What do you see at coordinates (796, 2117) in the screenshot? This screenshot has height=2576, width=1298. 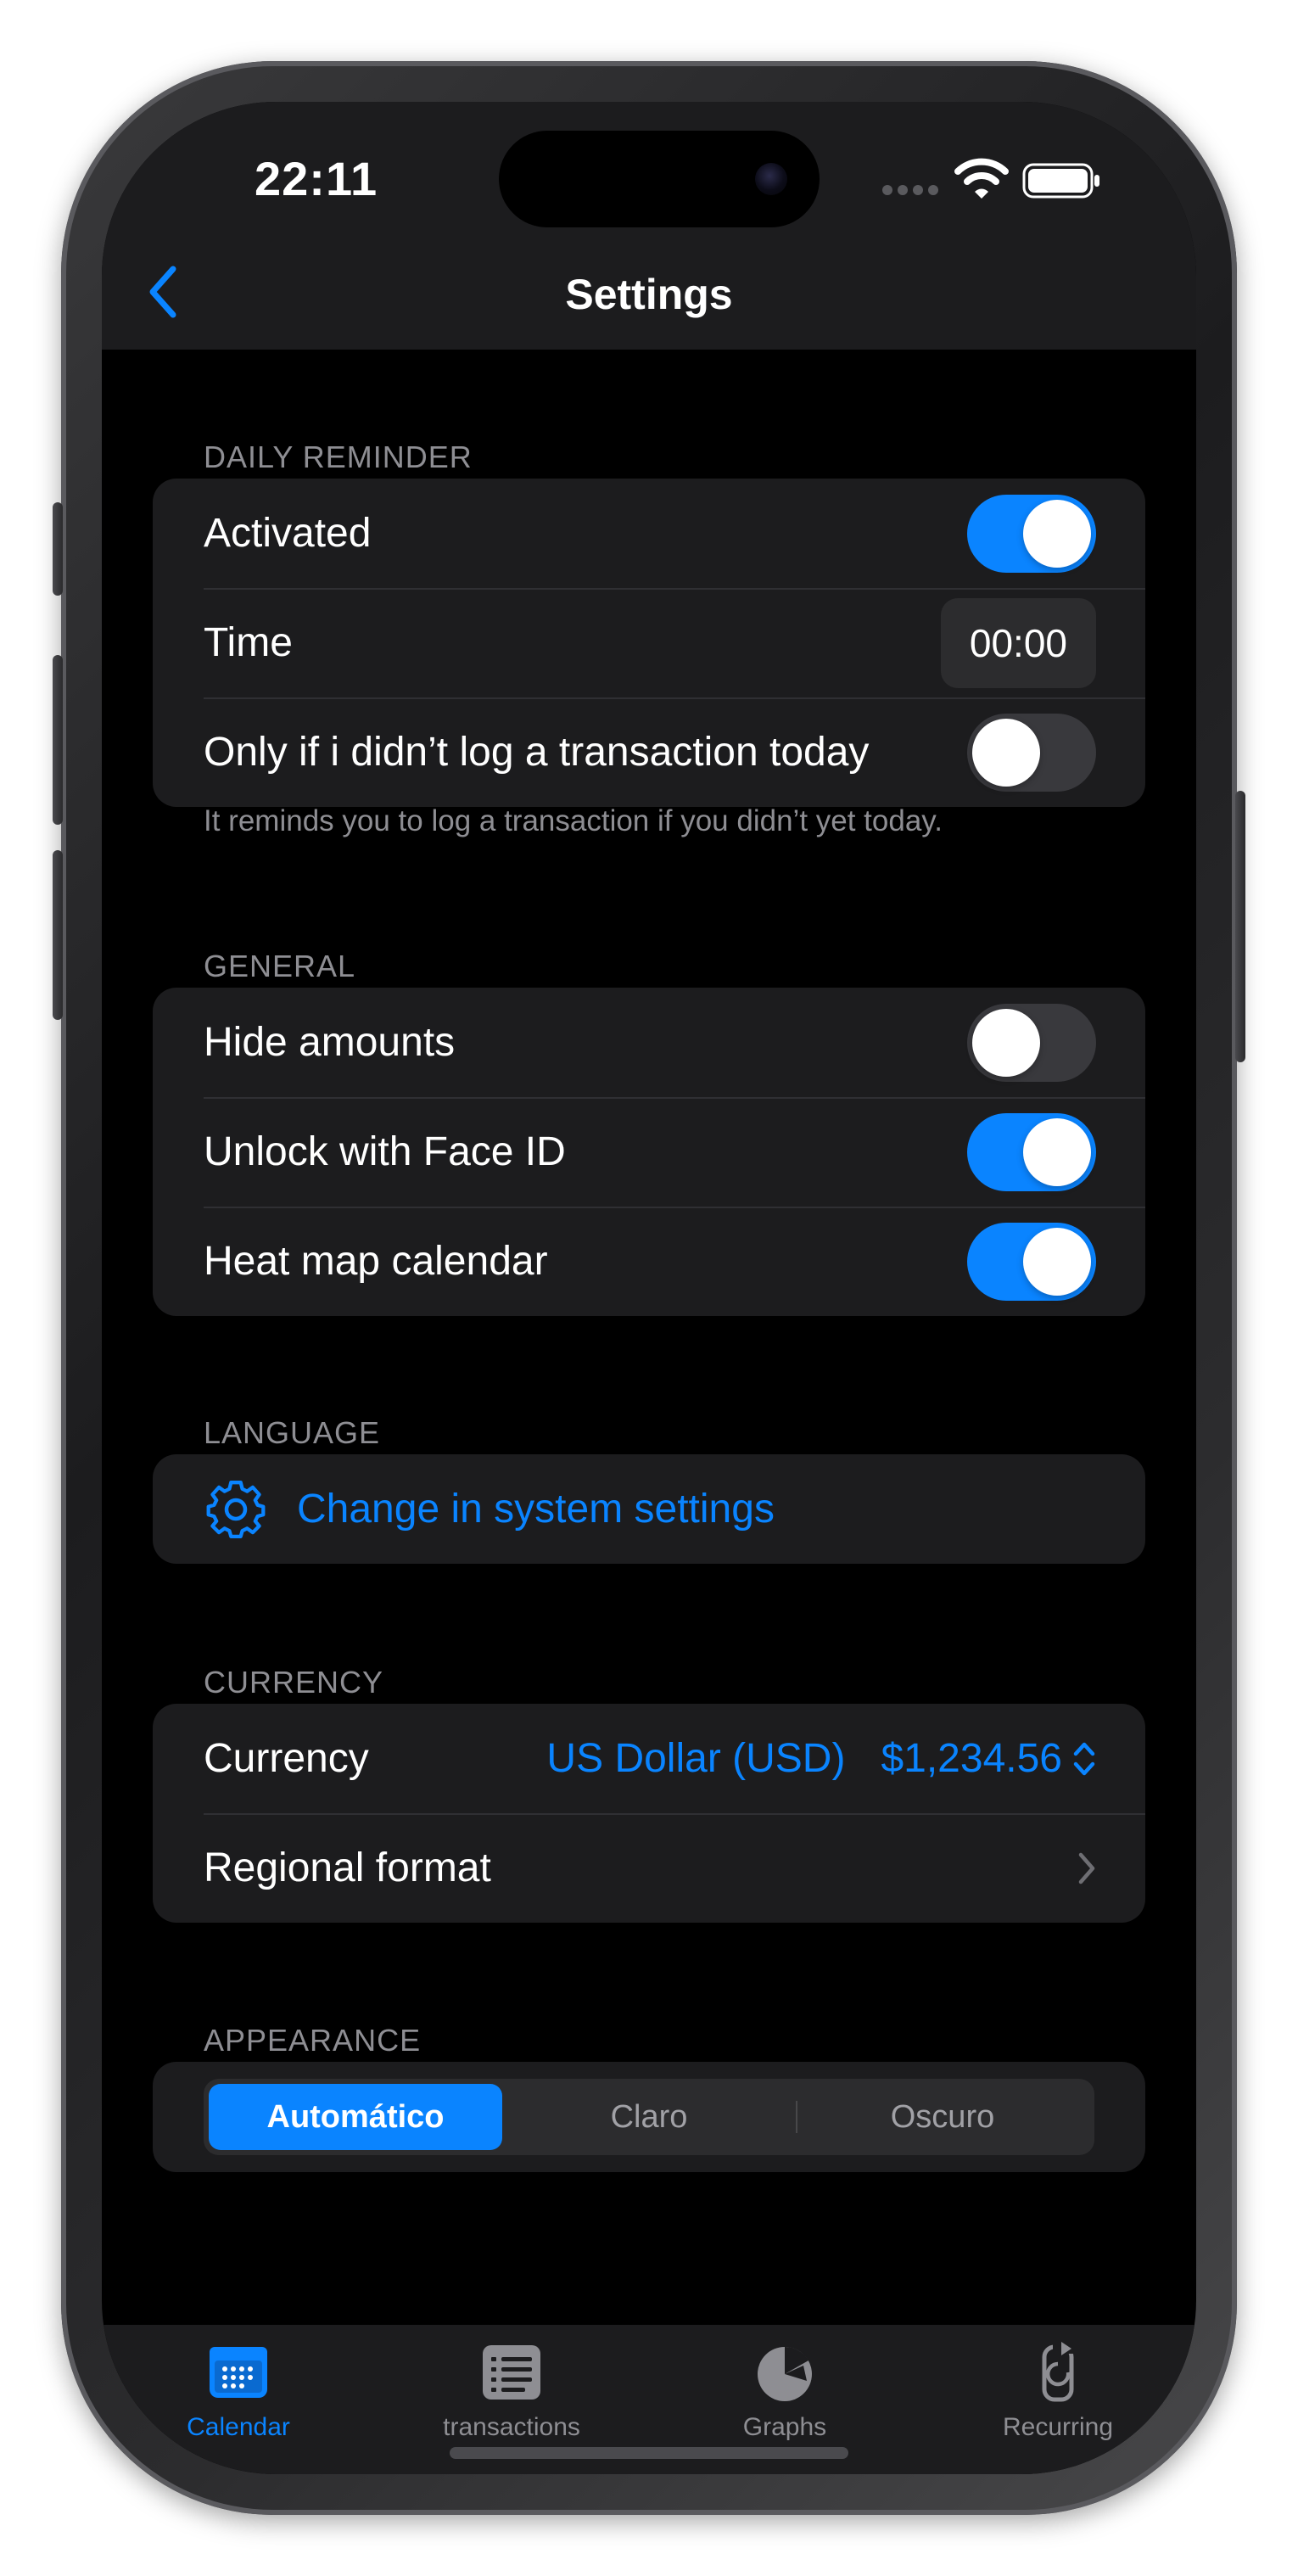 I see `segment-divider` at bounding box center [796, 2117].